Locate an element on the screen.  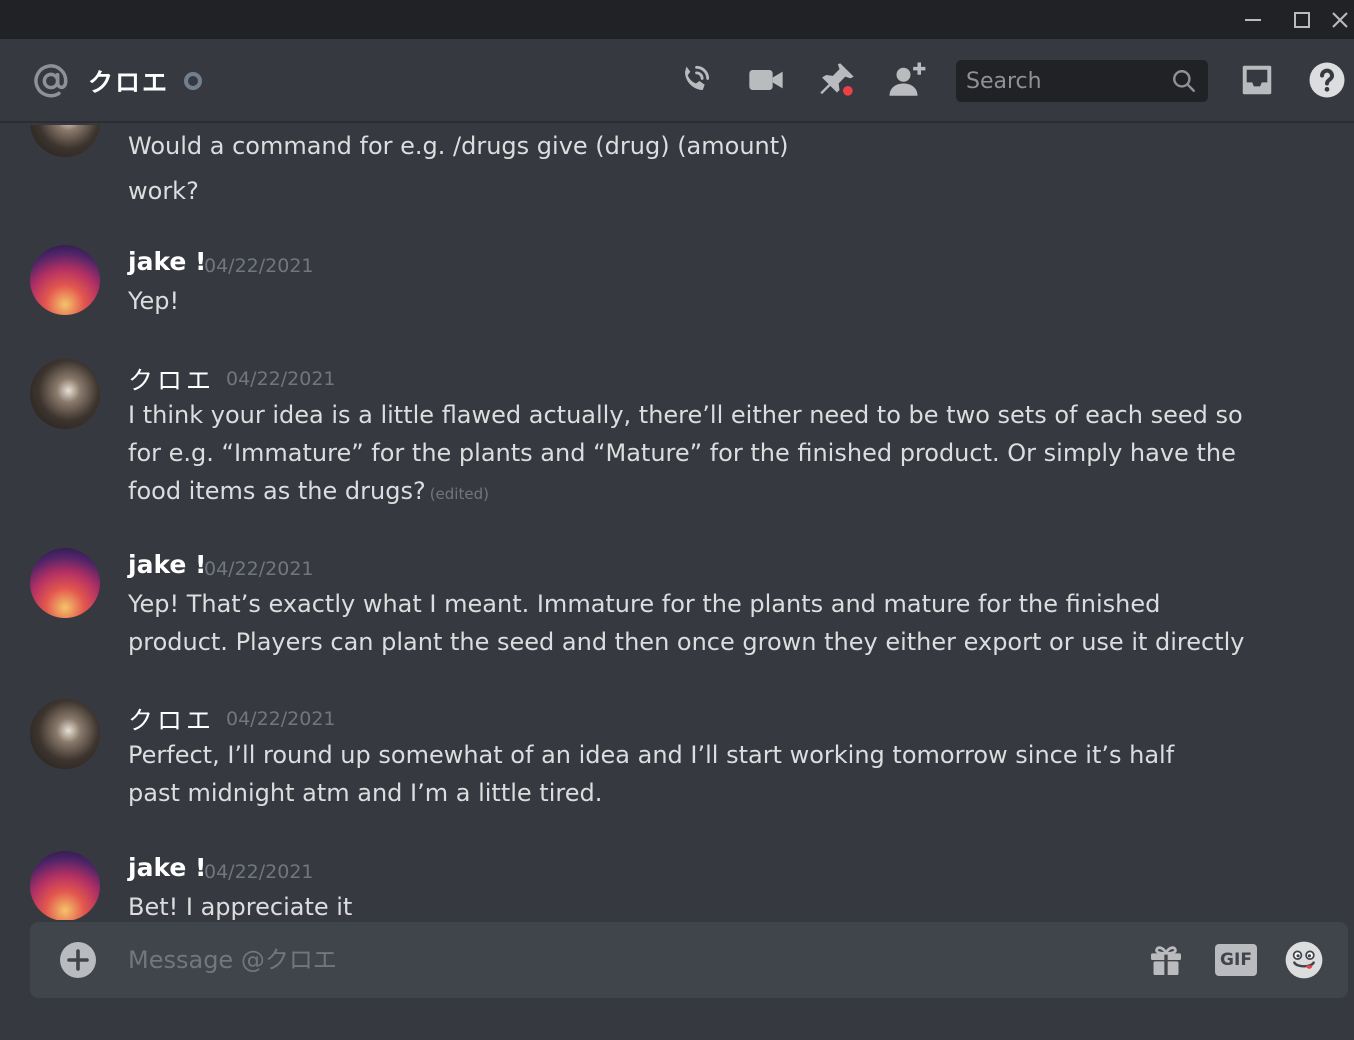
edited-label: (edited) is located at coordinates (459, 494).